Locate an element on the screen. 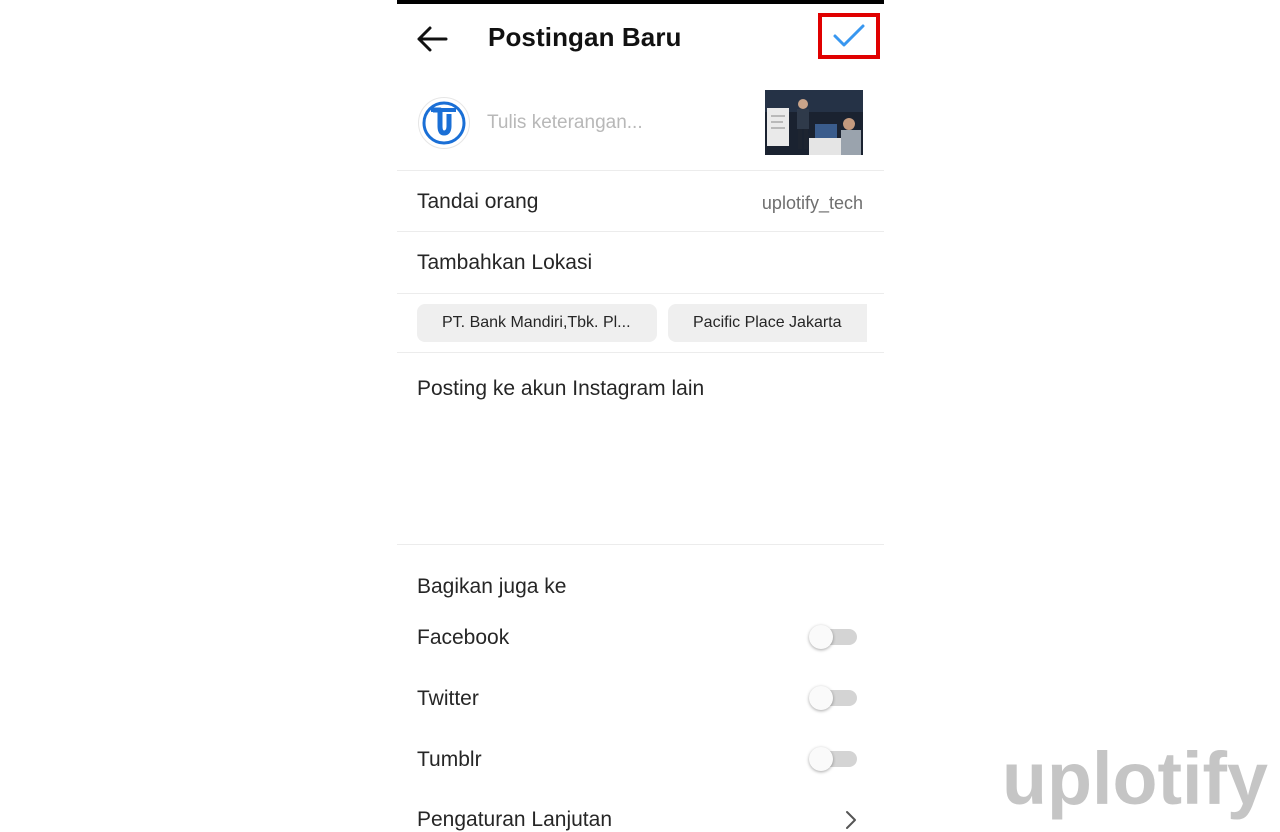 Image resolution: width=1280 pixels, height=832 pixels. tumblr-toggle is located at coordinates (833, 759).